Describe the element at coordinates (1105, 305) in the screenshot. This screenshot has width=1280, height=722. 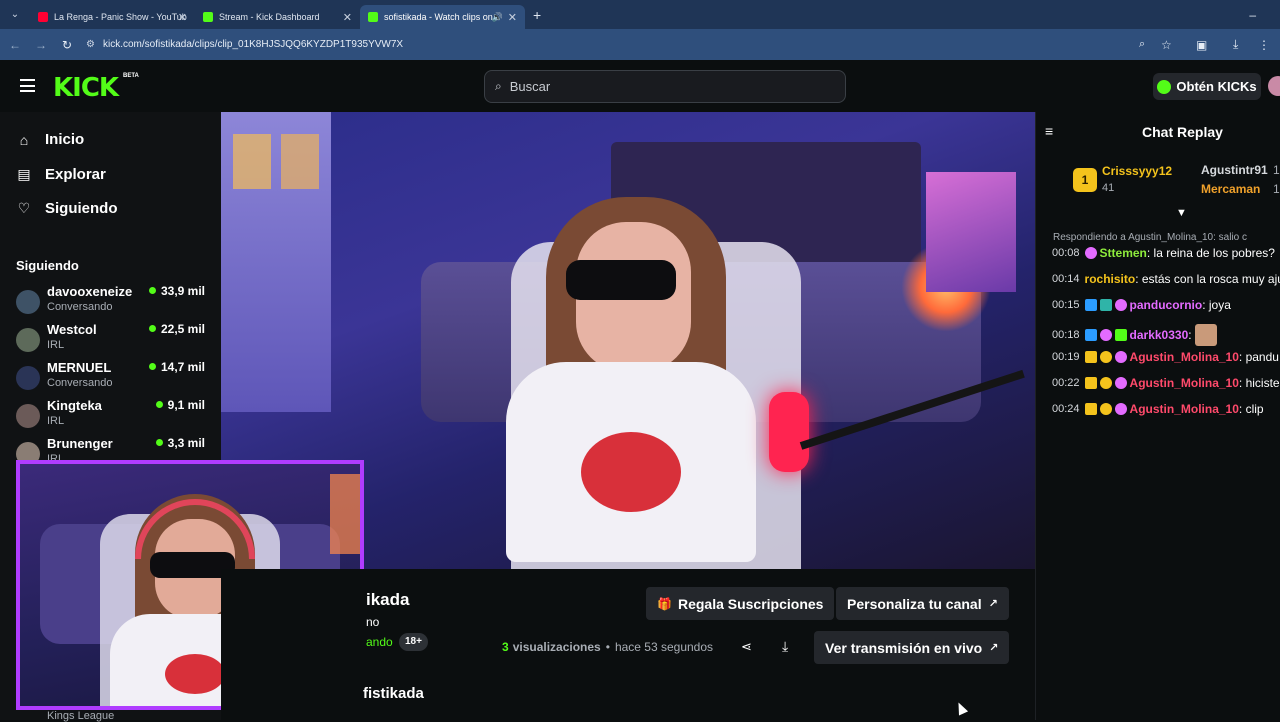
I see `verified-badge-icon` at that location.